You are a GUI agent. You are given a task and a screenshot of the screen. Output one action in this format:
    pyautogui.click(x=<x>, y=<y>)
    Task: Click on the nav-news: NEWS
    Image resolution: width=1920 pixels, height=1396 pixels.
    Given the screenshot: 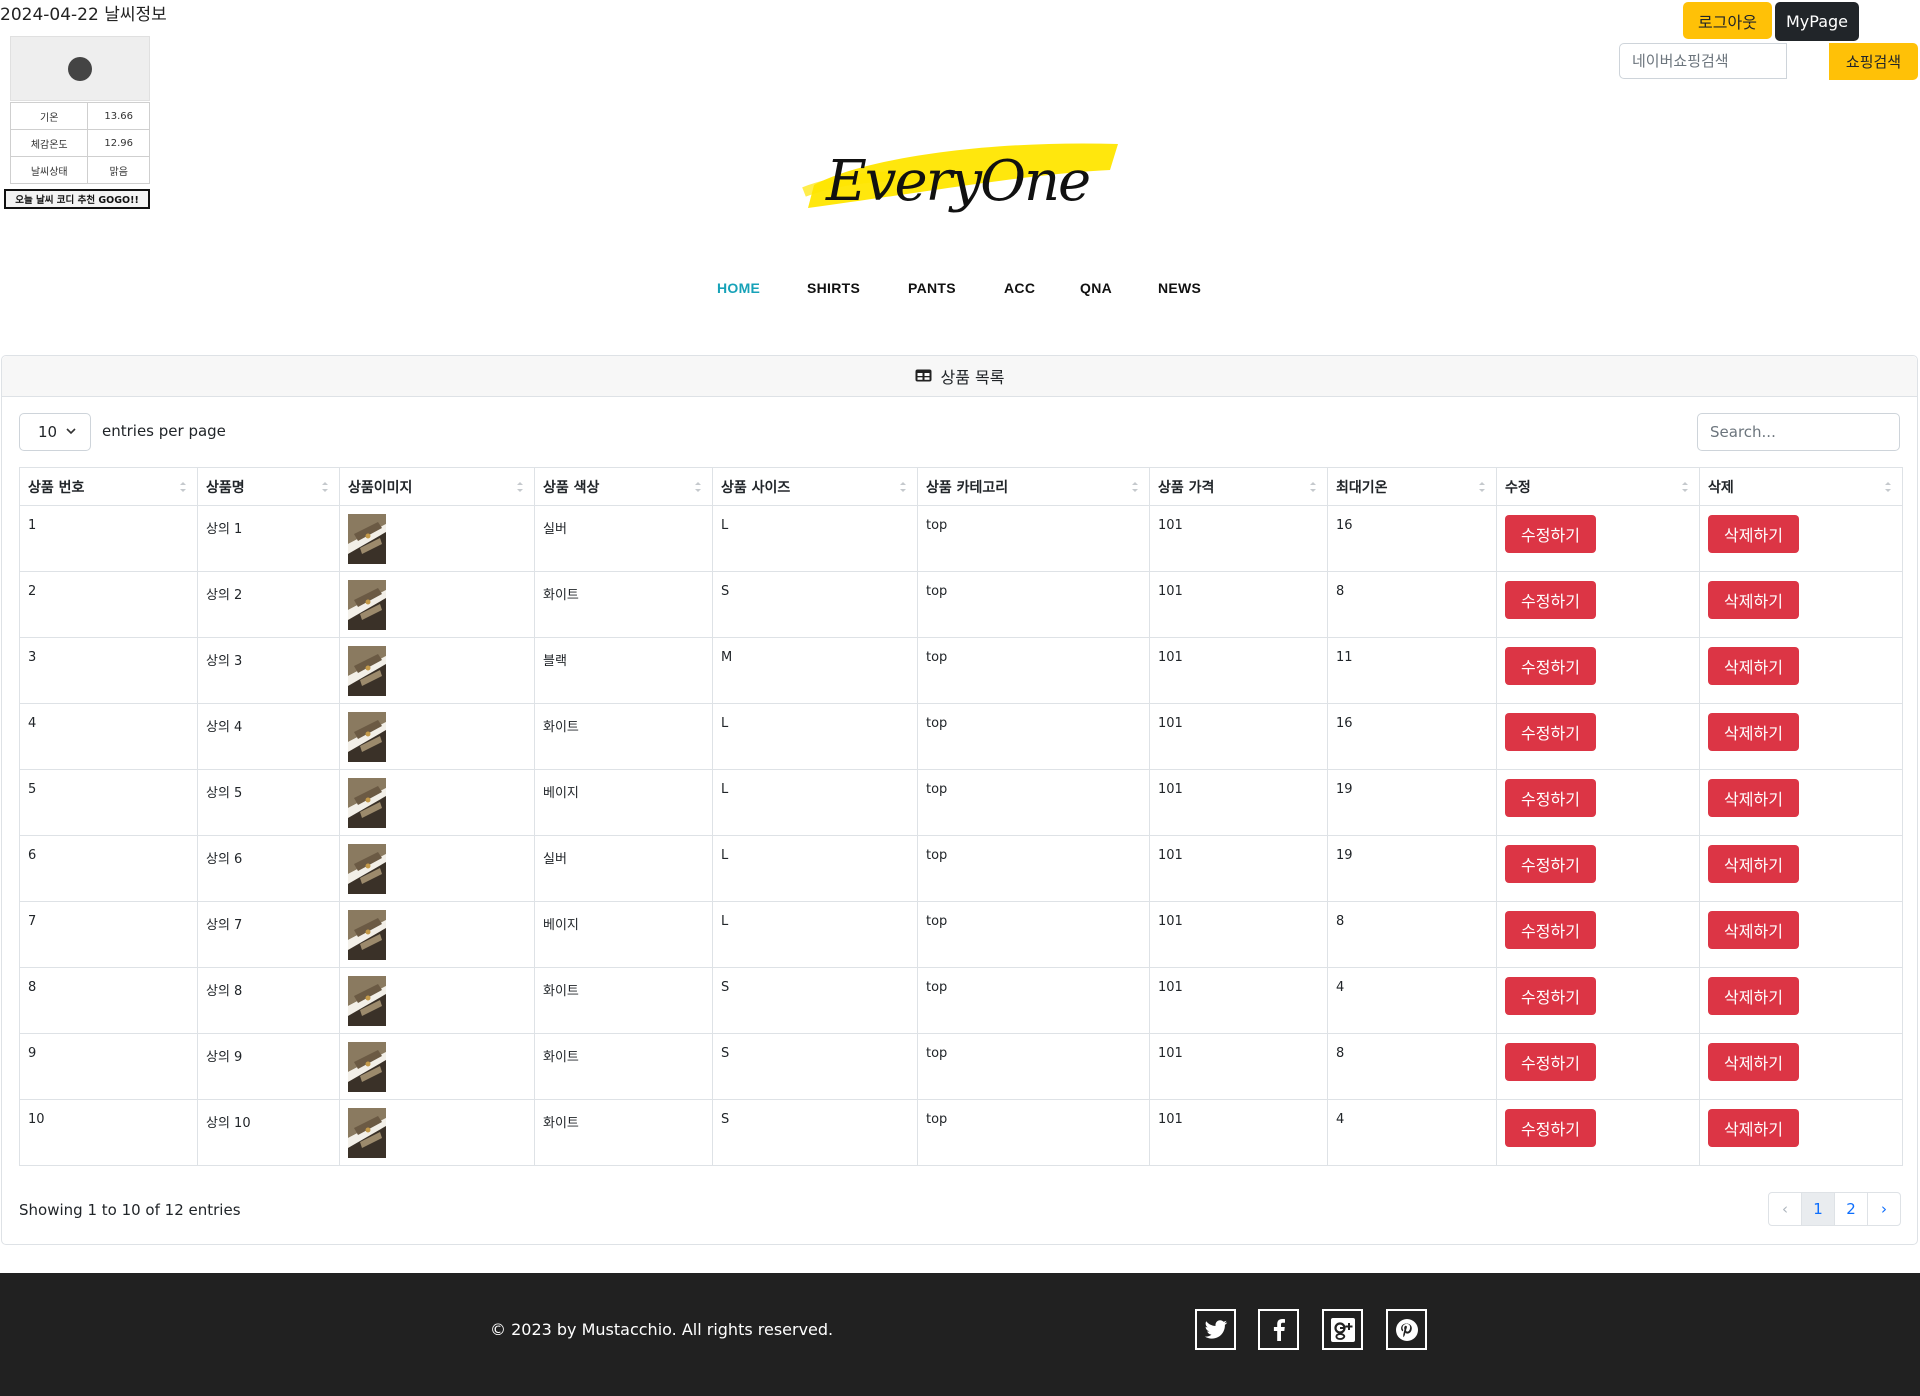 What is the action you would take?
    pyautogui.click(x=1179, y=288)
    